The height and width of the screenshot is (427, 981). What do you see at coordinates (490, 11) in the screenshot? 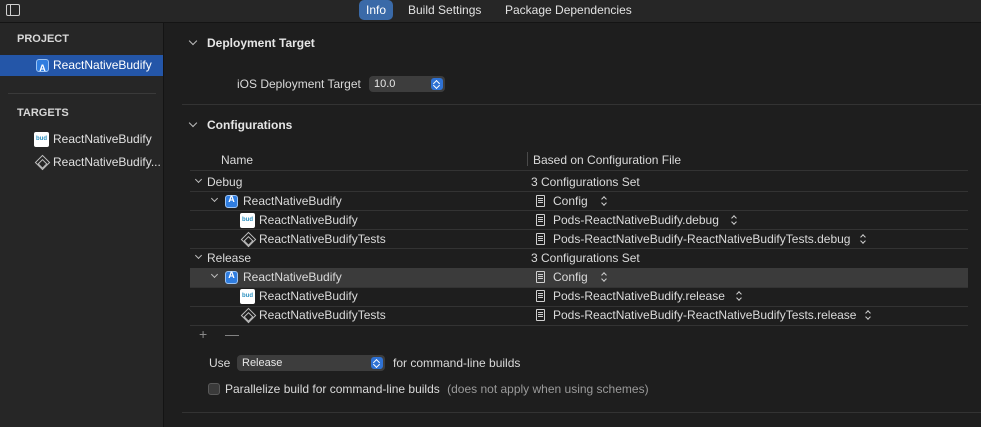
I see `editor-toolbar: Info Build Settings Package Dependencies` at bounding box center [490, 11].